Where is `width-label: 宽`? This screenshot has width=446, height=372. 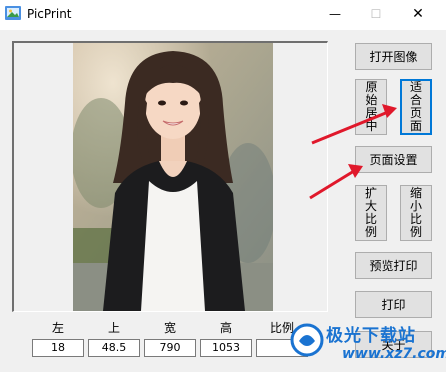
width-label: 宽 is located at coordinates (169, 328).